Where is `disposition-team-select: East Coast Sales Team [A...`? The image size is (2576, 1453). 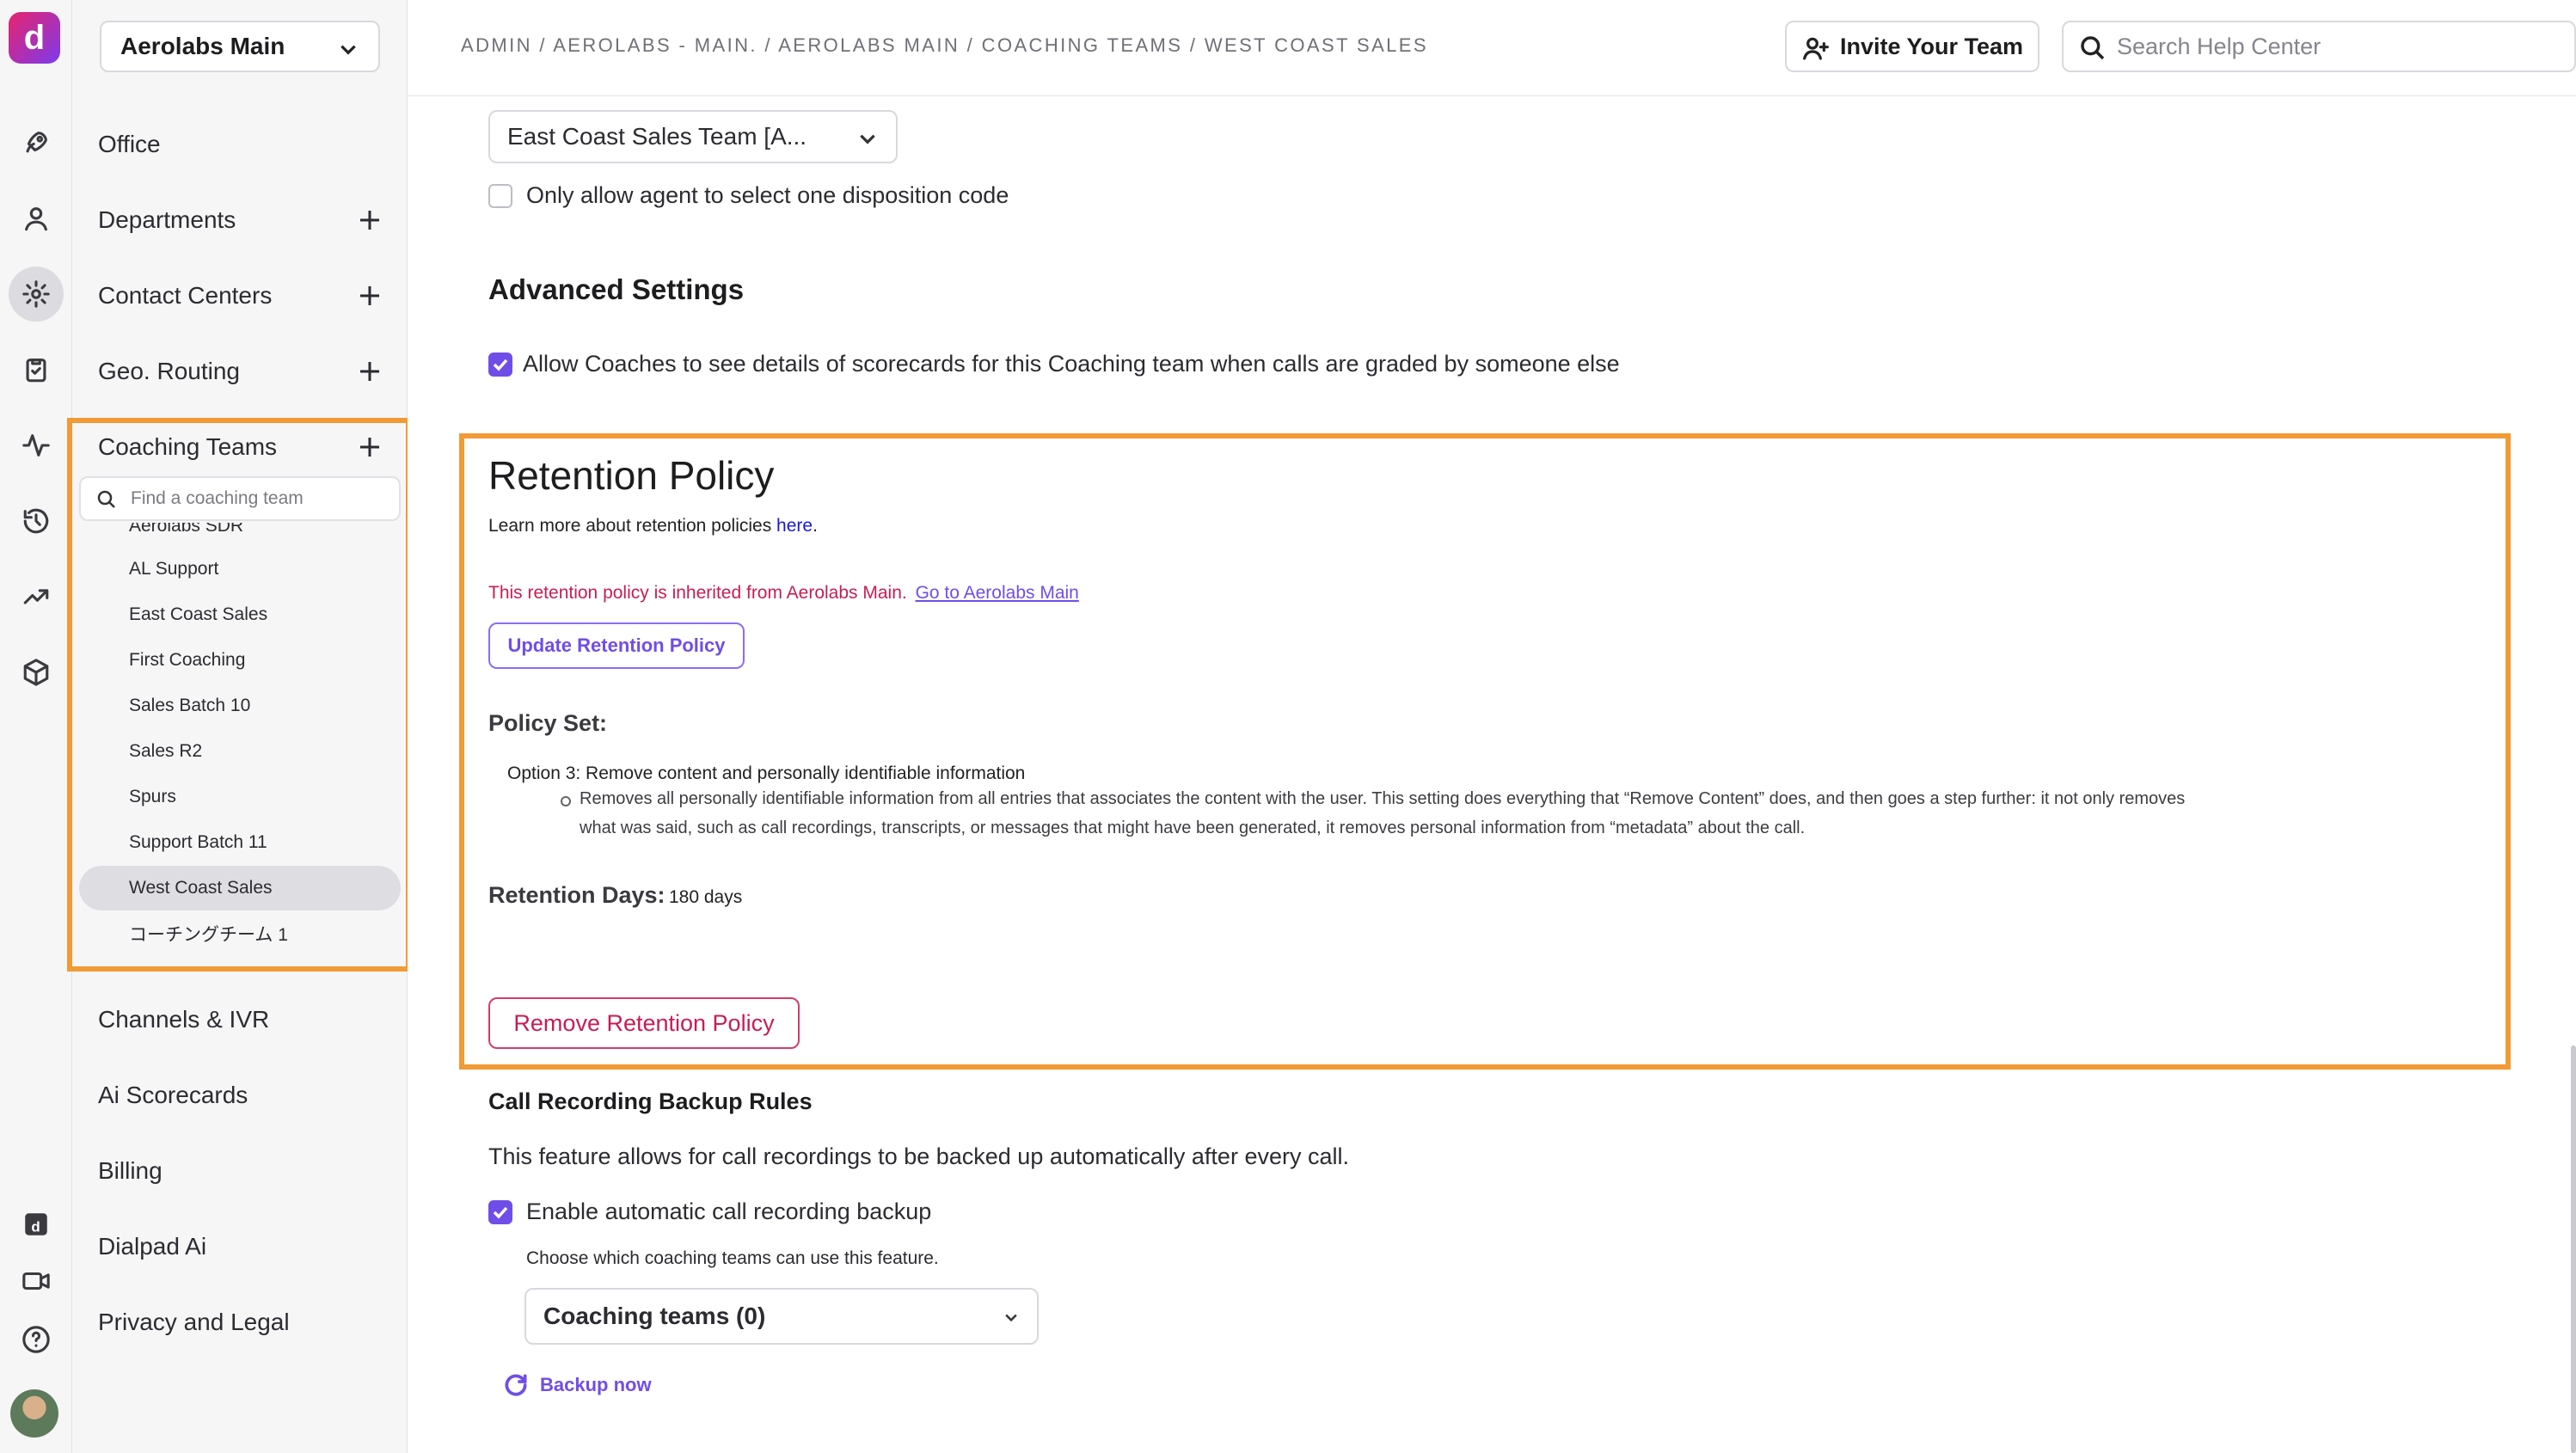
disposition-team-select: East Coast Sales Team [A... is located at coordinates (693, 136).